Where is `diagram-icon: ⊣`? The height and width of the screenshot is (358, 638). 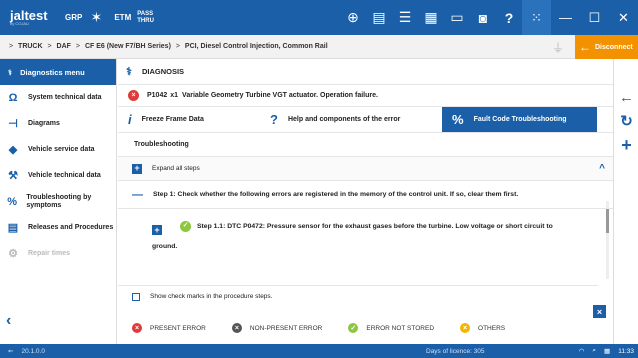
diagram-icon: ⊣ is located at coordinates (13, 124).